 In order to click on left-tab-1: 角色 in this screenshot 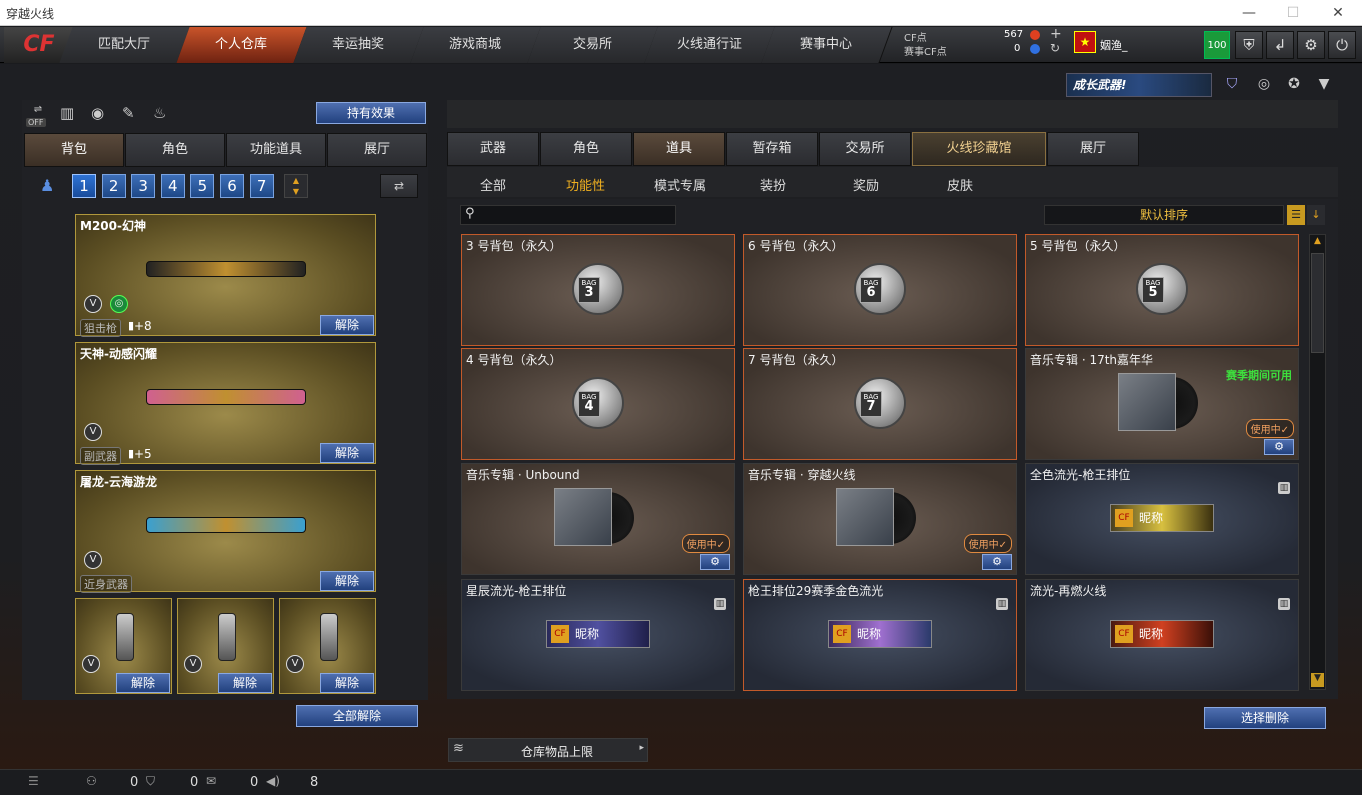, I will do `click(175, 150)`.